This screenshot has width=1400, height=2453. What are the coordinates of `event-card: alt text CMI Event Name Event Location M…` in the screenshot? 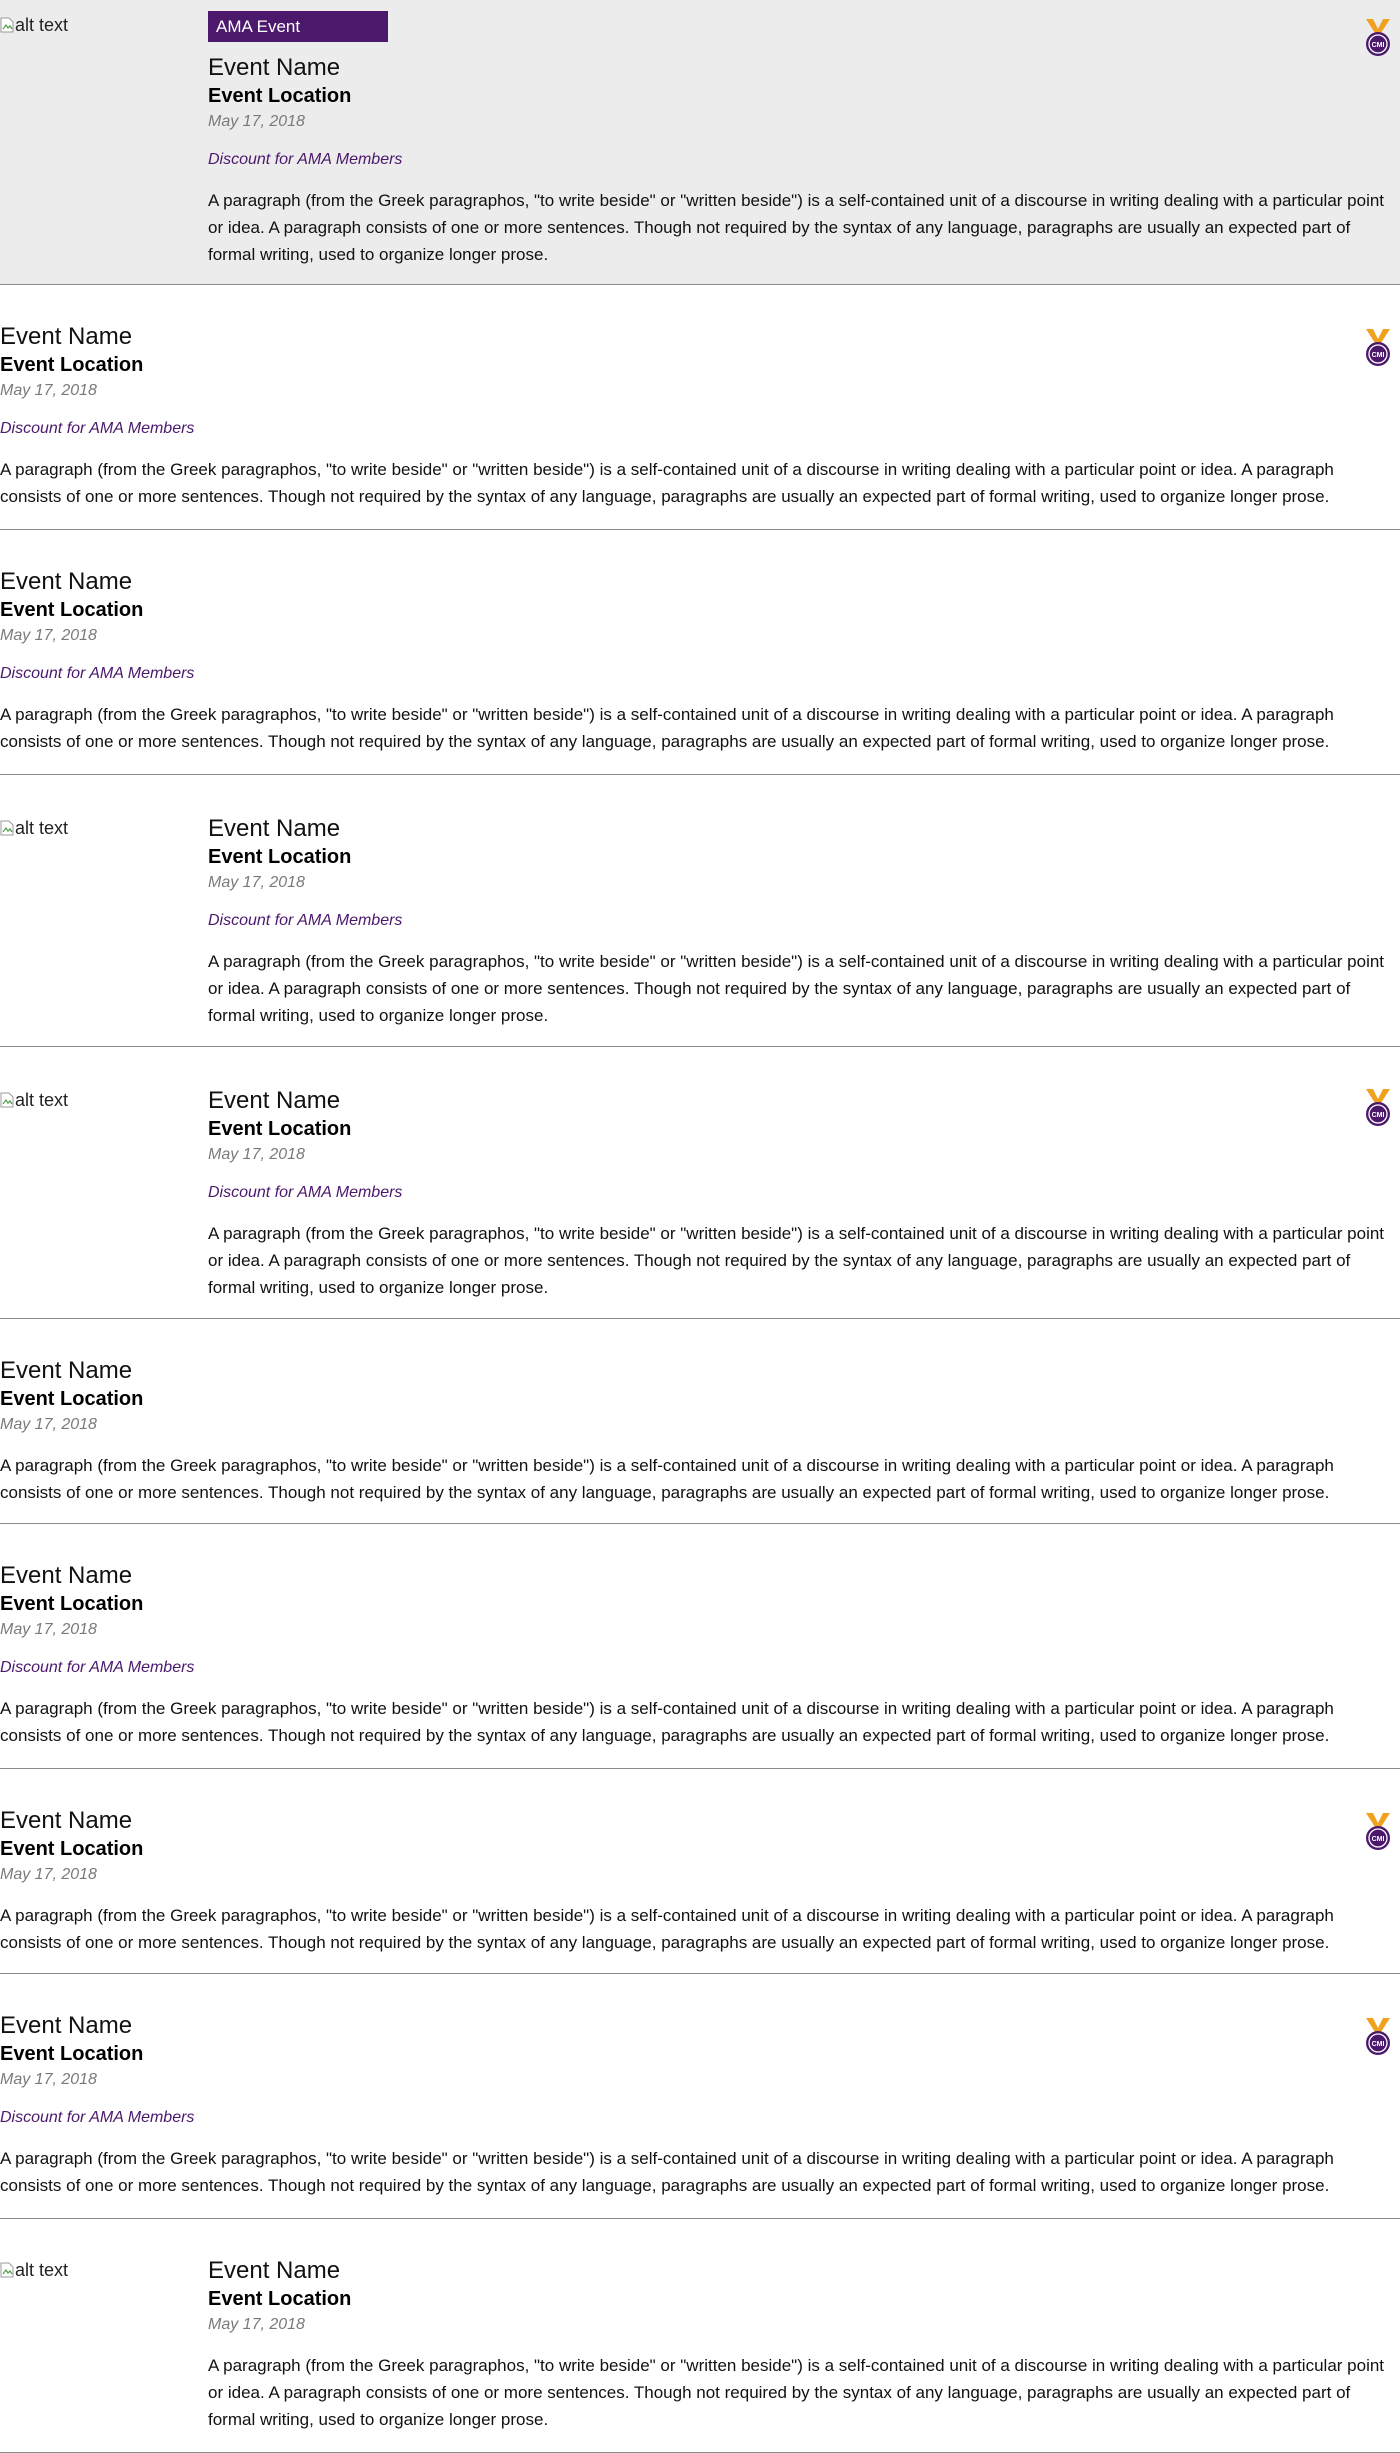 It's located at (700, 1183).